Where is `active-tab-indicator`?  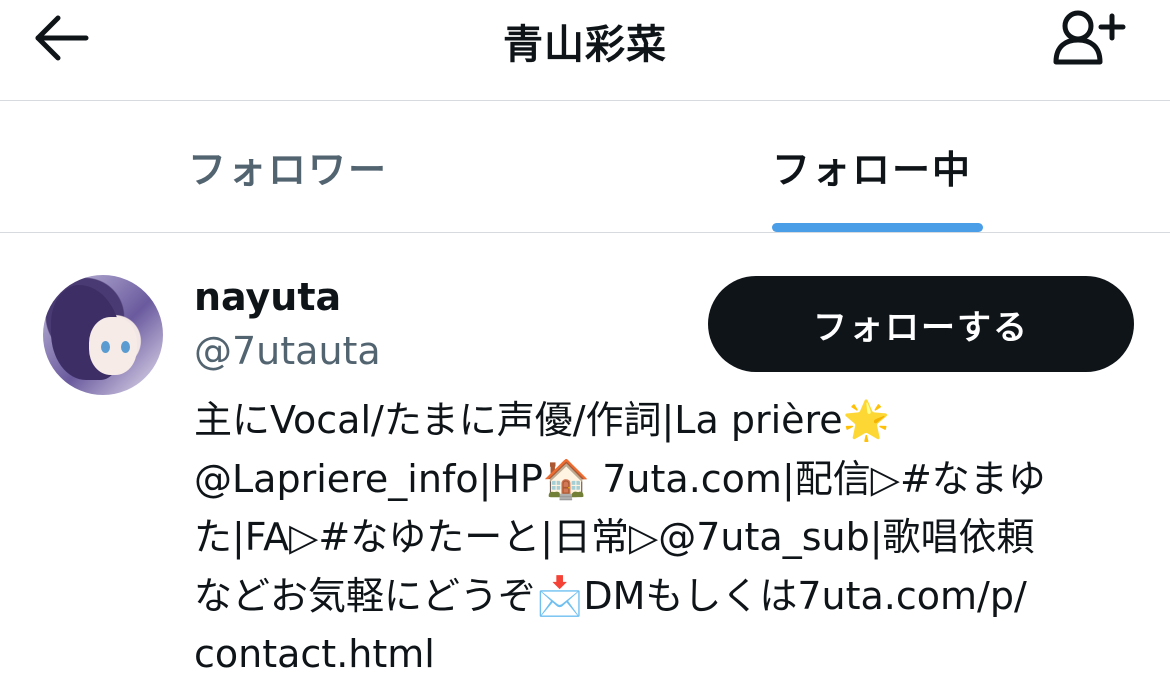
active-tab-indicator is located at coordinates (877, 227).